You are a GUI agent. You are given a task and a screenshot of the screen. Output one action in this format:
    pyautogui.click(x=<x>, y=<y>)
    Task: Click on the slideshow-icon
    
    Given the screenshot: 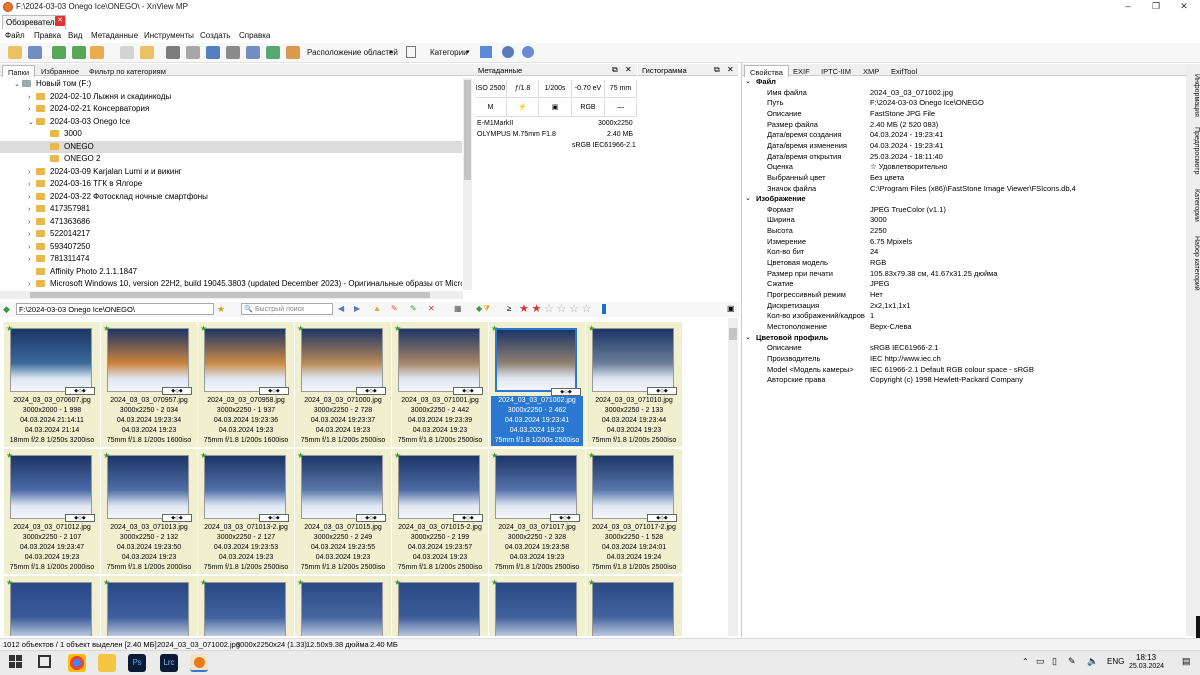 What is the action you would take?
    pyautogui.click(x=213, y=52)
    